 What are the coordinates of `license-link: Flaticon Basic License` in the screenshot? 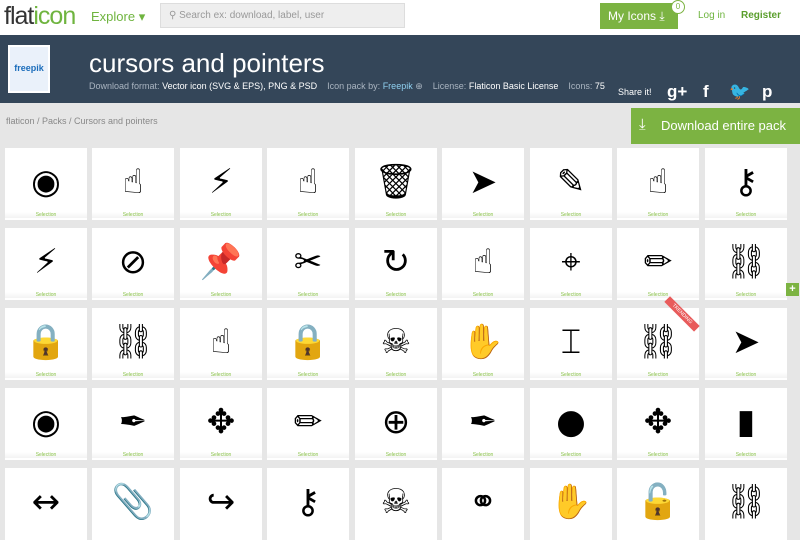 It's located at (514, 86).